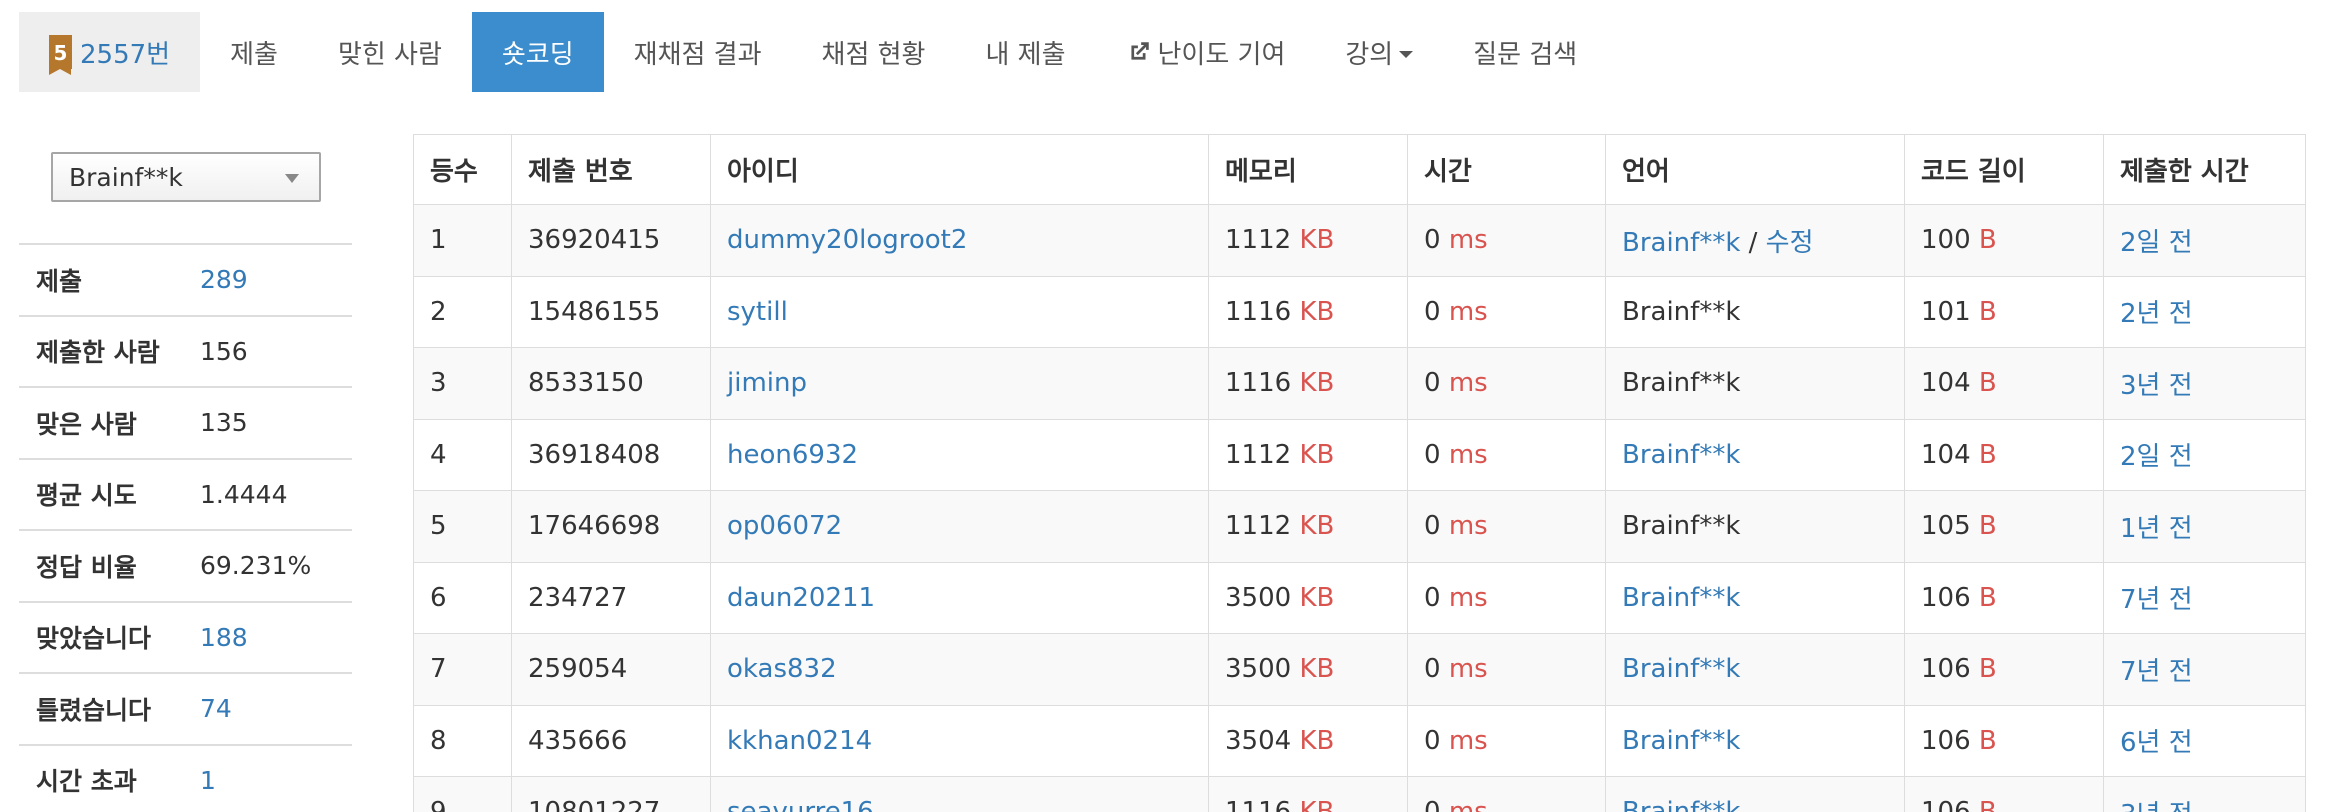 The image size is (2325, 812). Describe the element at coordinates (1258, 804) in the screenshot. I see `memory-value: 1116` at that location.